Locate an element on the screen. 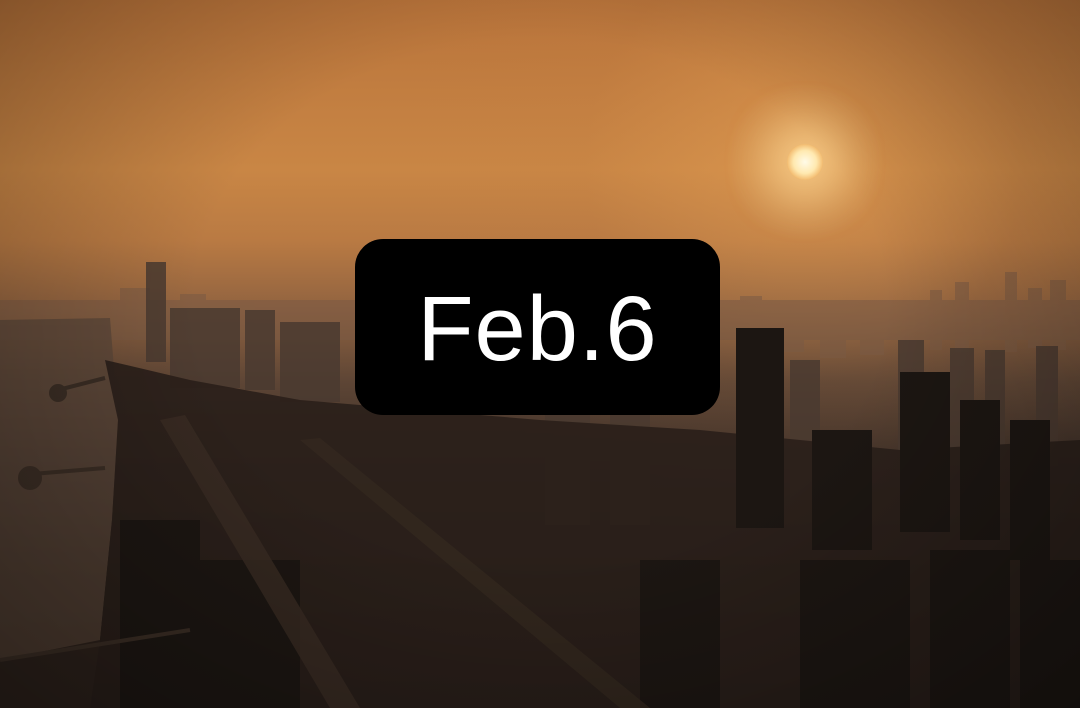  date-badge: Feb.6 is located at coordinates (537, 327).